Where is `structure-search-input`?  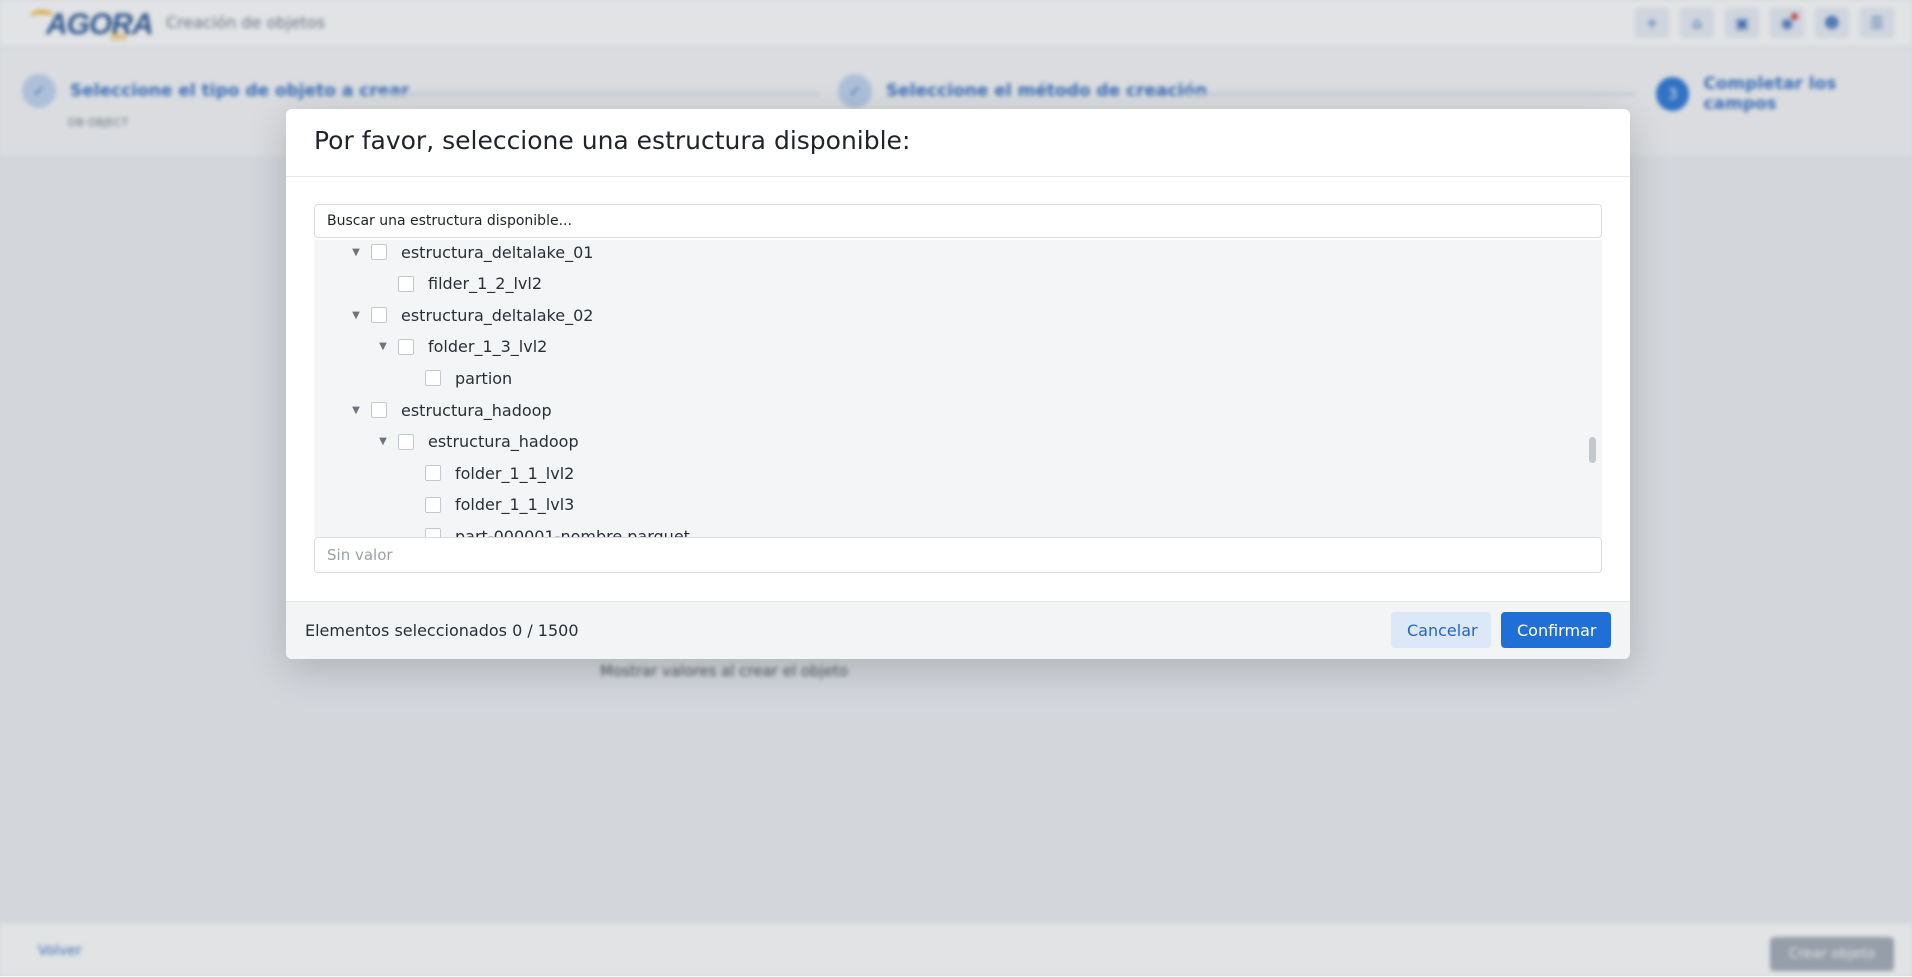
structure-search-input is located at coordinates (958, 221).